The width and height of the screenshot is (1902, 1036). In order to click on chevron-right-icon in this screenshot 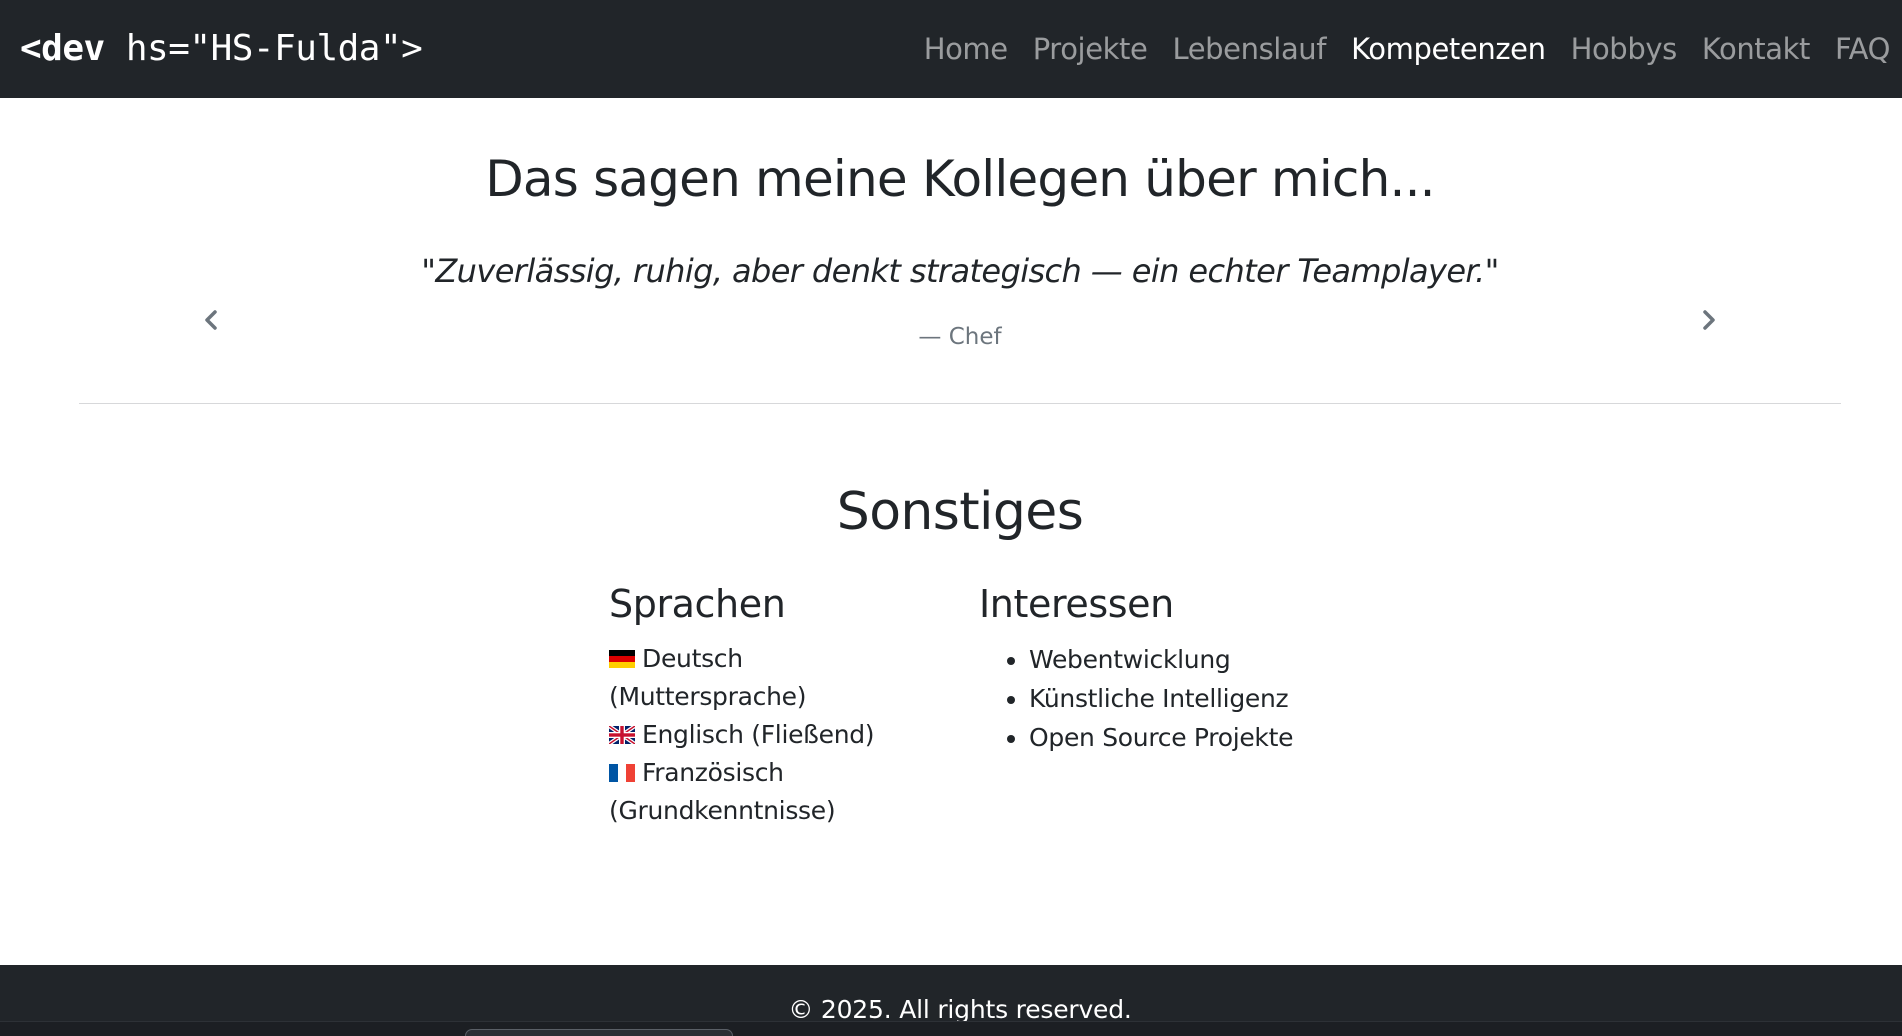, I will do `click(1709, 320)`.